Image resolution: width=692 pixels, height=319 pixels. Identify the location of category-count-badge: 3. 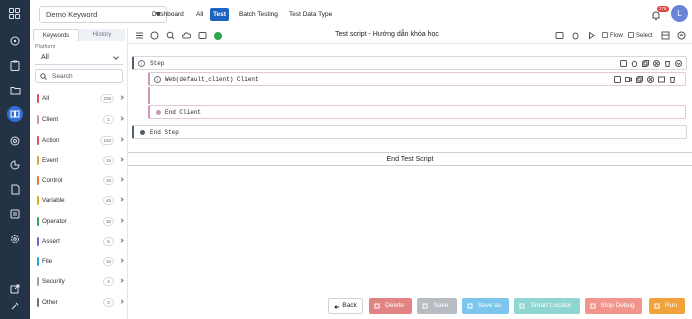
(108, 302).